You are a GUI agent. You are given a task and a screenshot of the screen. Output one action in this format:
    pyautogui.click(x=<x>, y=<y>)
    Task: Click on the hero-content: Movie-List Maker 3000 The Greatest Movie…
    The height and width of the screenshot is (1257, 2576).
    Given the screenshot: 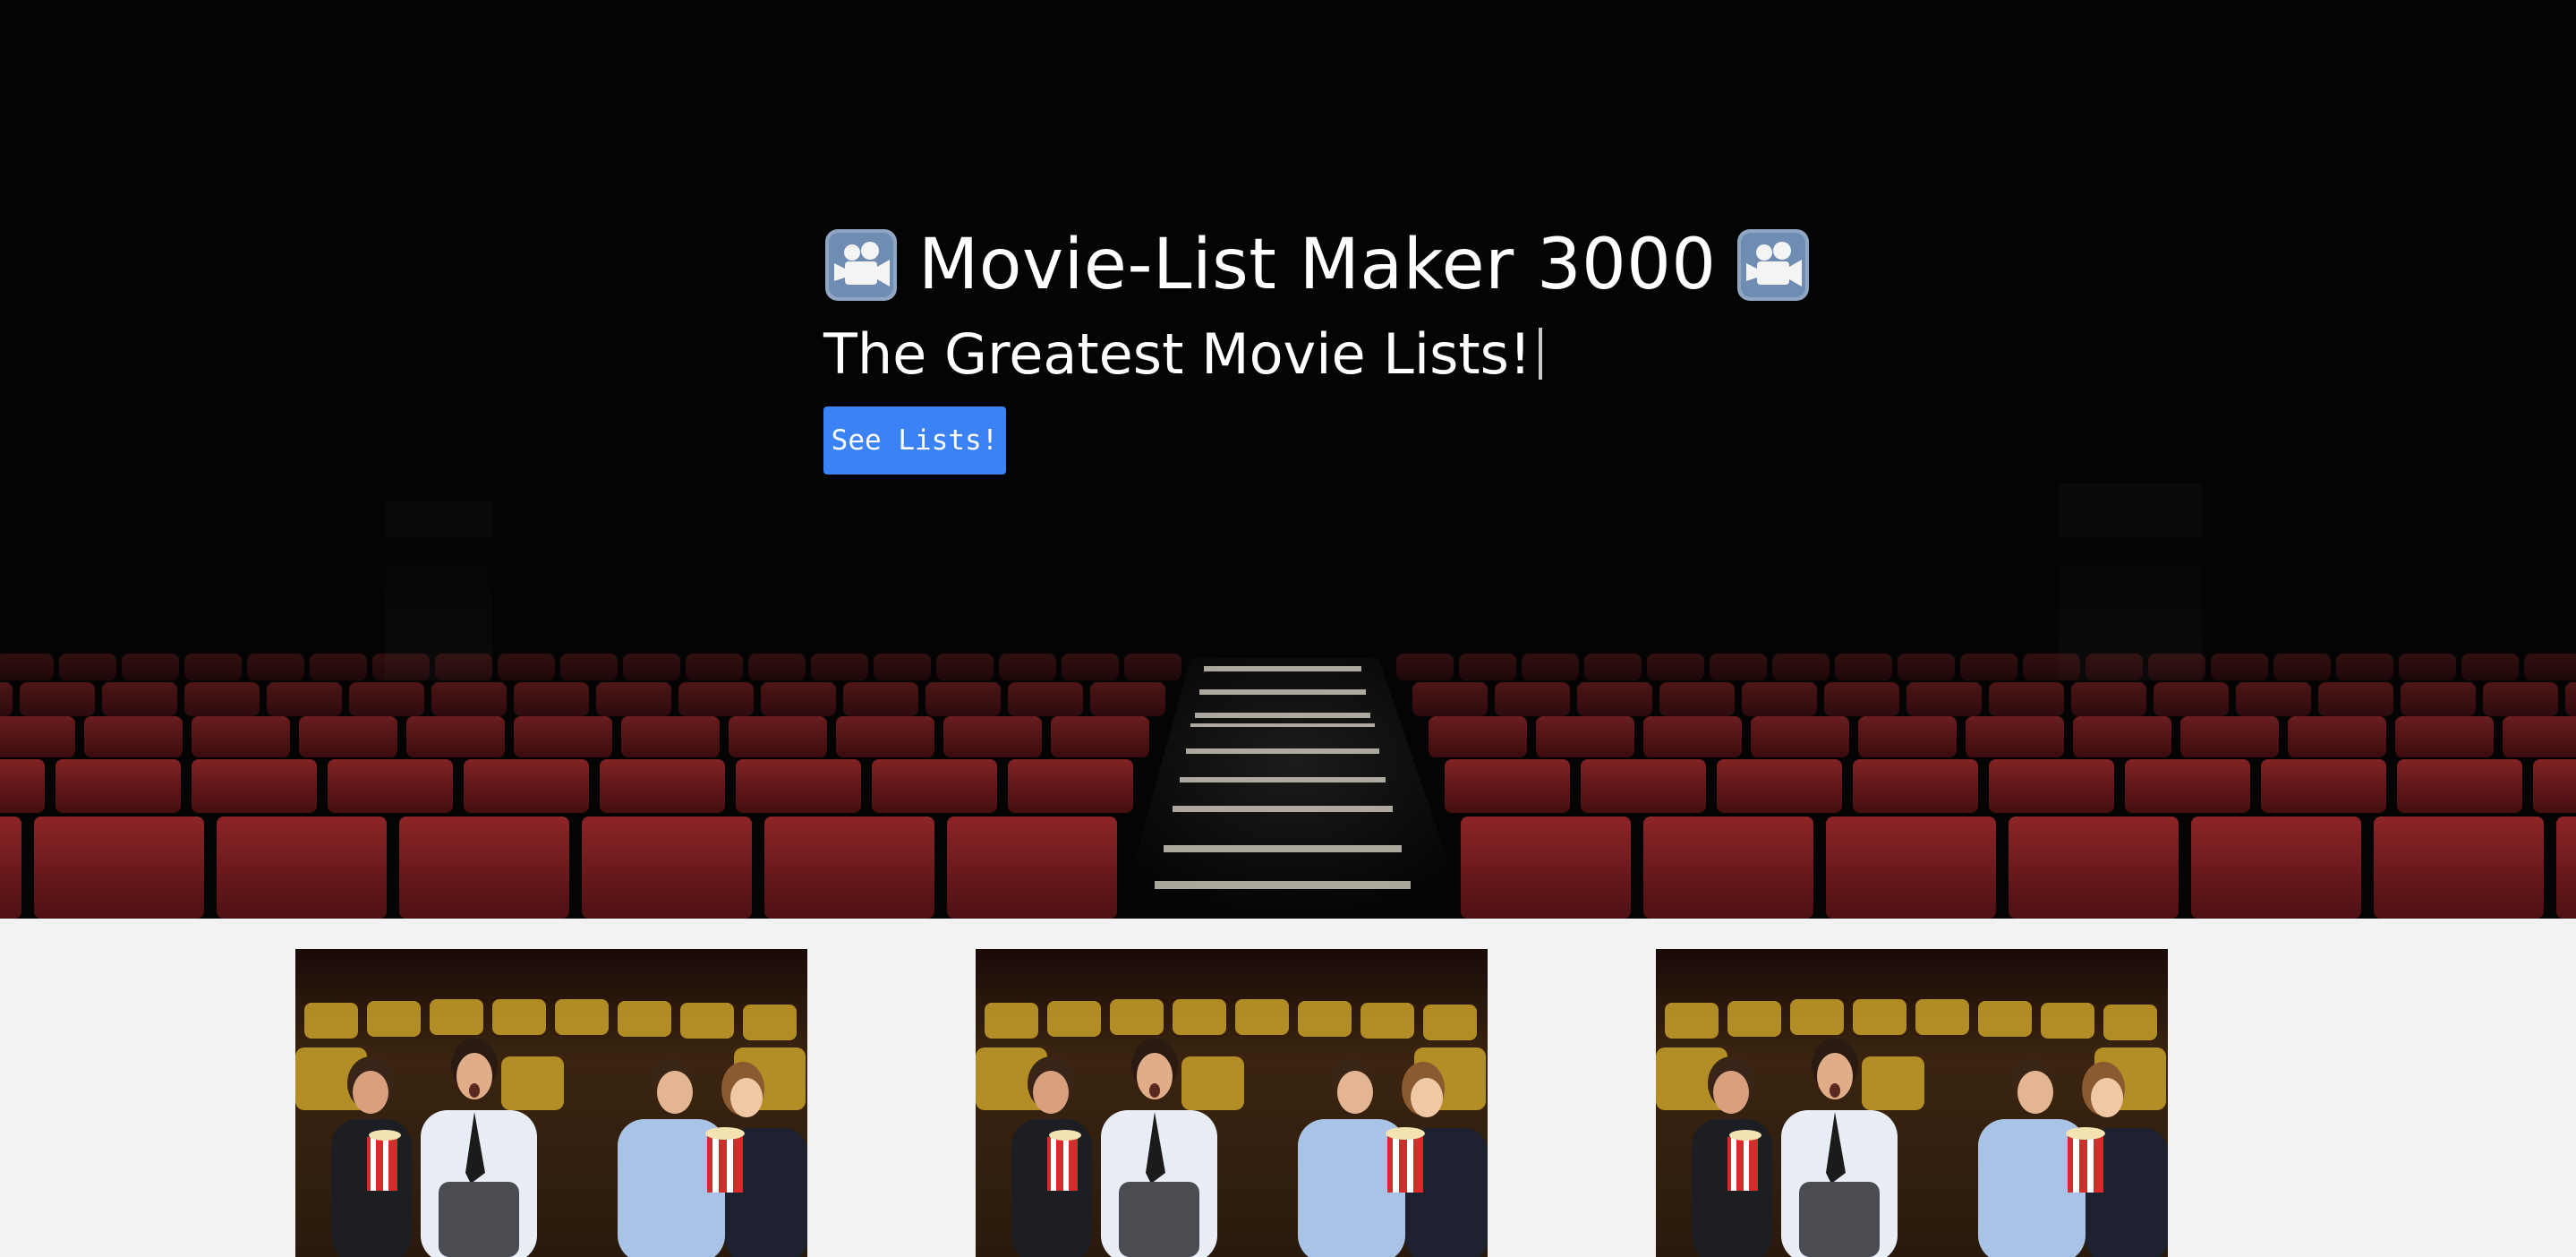 What is the action you would take?
    pyautogui.click(x=1360, y=348)
    